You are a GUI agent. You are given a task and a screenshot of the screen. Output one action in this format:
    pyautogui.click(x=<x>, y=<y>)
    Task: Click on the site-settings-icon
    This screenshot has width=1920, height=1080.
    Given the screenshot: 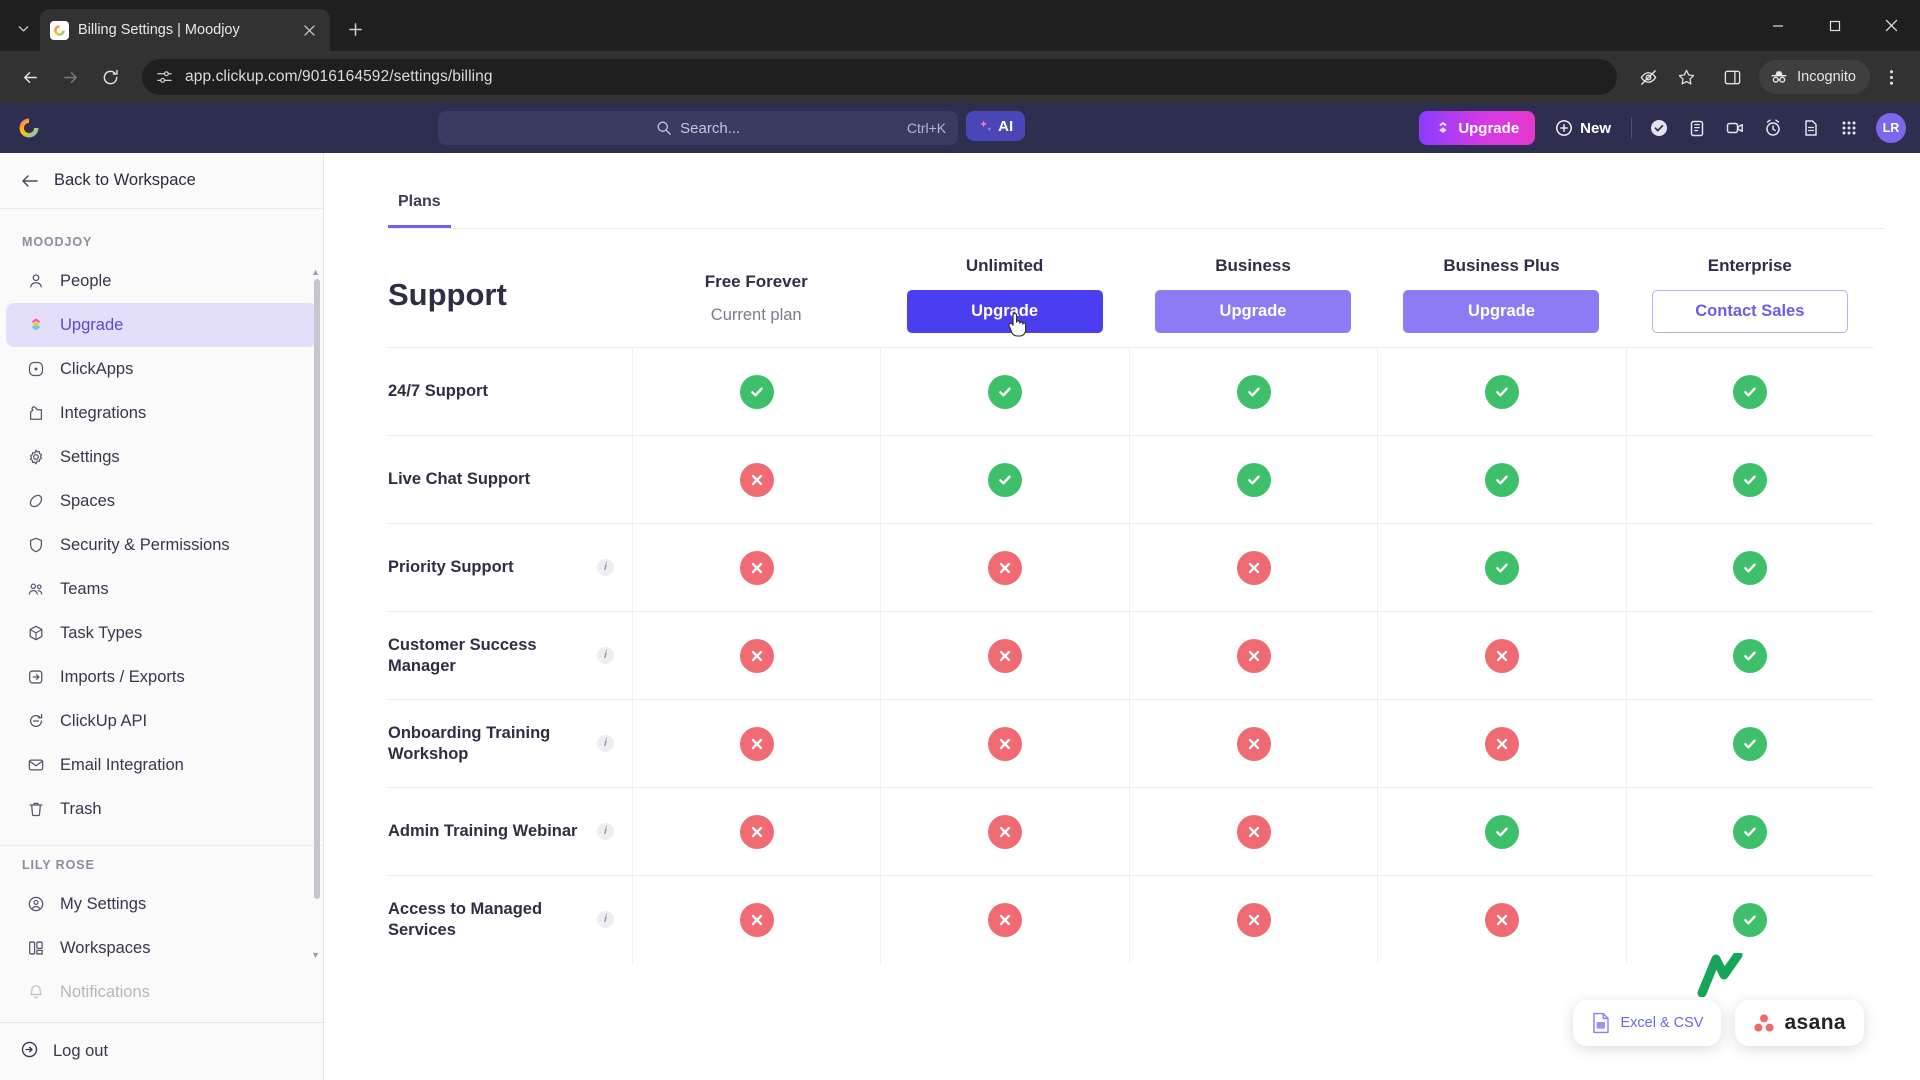 What is the action you would take?
    pyautogui.click(x=164, y=77)
    